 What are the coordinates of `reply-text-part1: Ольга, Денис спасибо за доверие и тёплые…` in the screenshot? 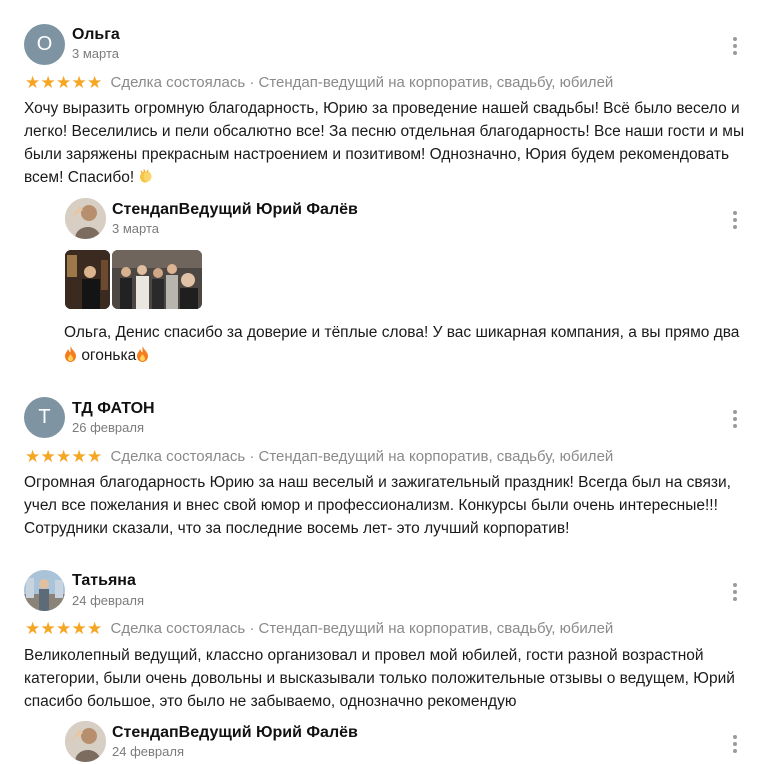 It's located at (402, 332).